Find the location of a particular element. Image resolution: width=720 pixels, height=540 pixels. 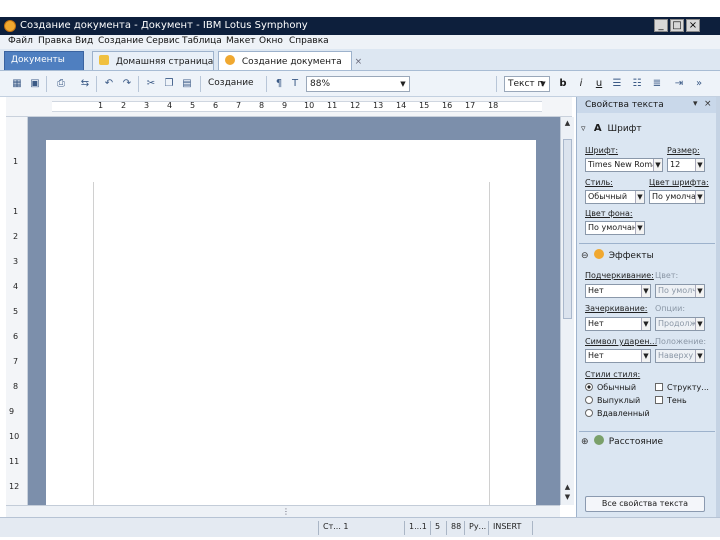

radio-raised-label: Выпуклый is located at coordinates (619, 400).